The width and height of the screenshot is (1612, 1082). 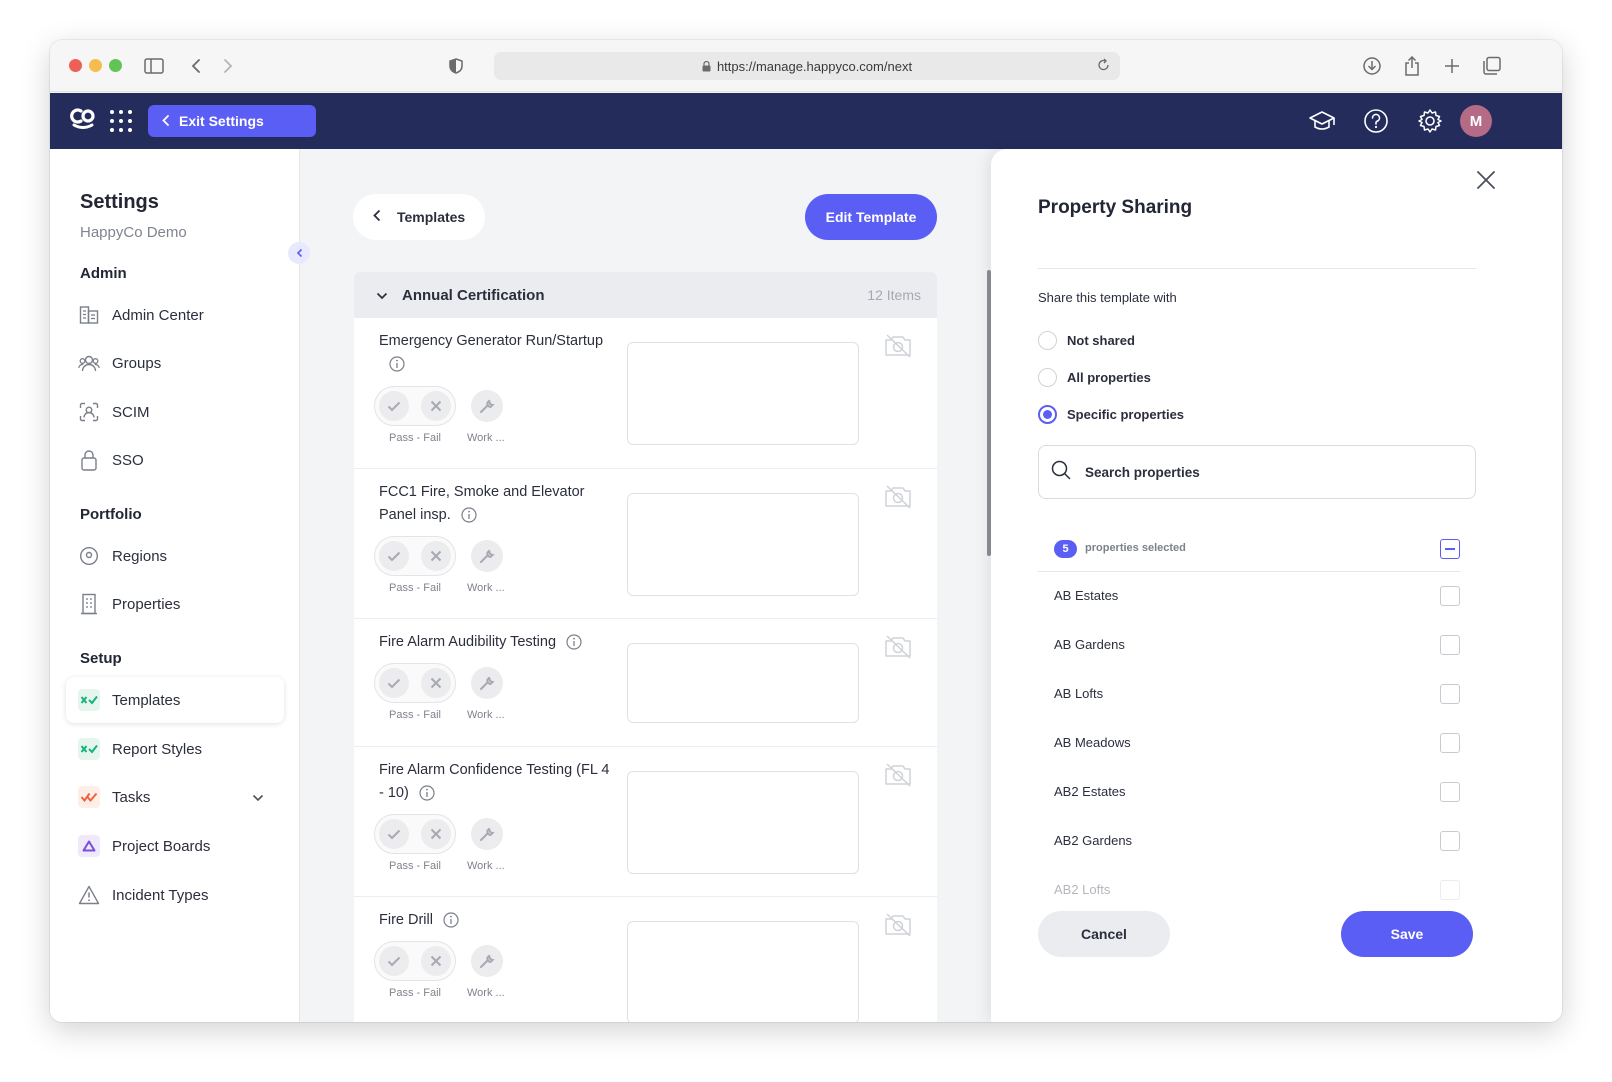 What do you see at coordinates (1249, 743) in the screenshot?
I see `property-row: AB Meadows` at bounding box center [1249, 743].